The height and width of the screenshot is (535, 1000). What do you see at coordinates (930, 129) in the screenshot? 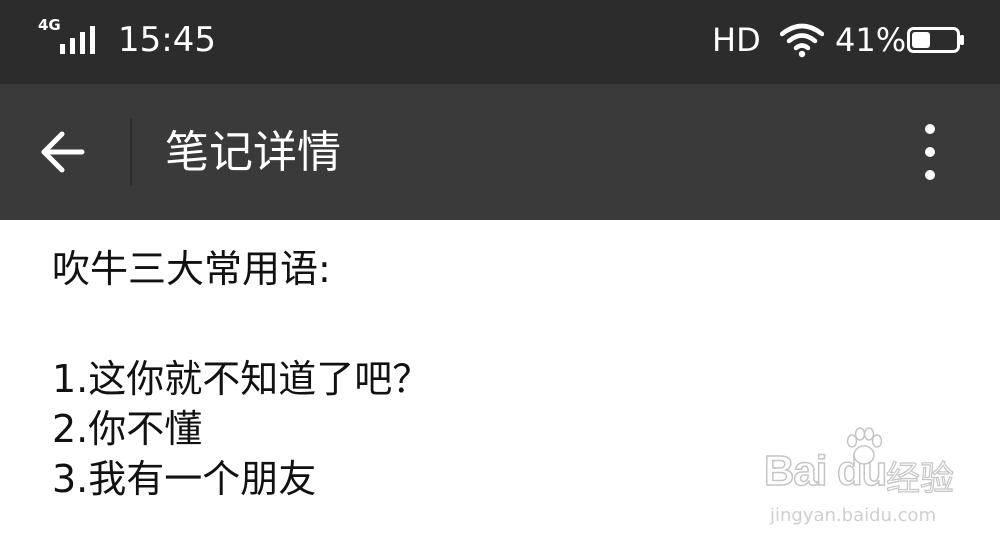
I see `more-vertical-icon` at bounding box center [930, 129].